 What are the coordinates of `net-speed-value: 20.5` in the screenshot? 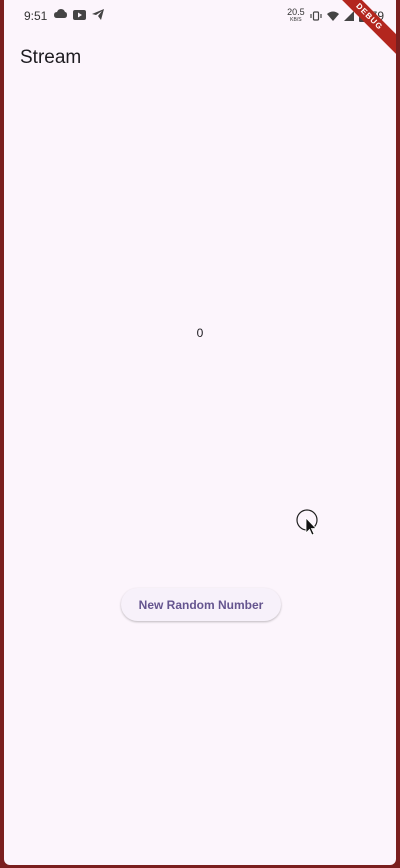 It's located at (296, 12).